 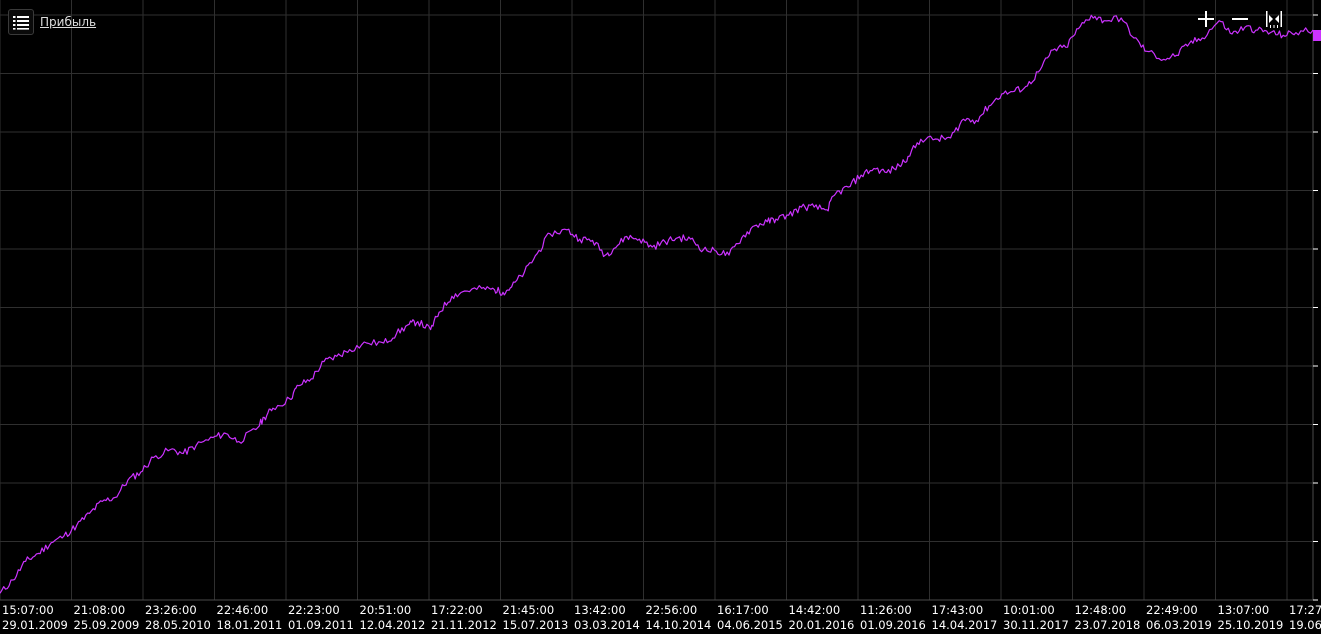 What do you see at coordinates (607, 625) in the screenshot?
I see `x-tick-date: 03.03.2014` at bounding box center [607, 625].